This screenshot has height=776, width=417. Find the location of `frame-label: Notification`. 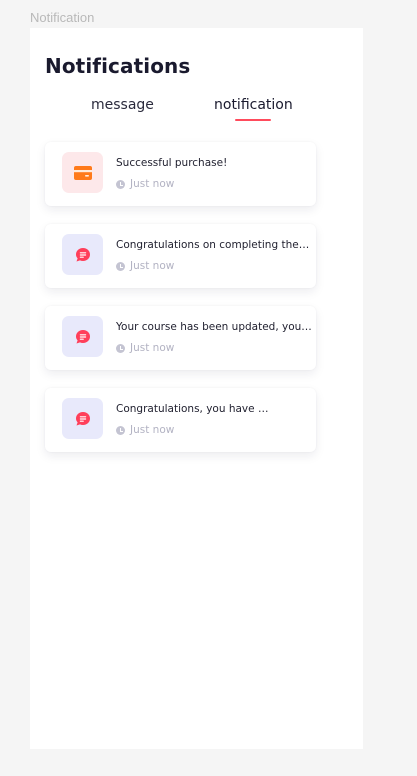

frame-label: Notification is located at coordinates (62, 17).